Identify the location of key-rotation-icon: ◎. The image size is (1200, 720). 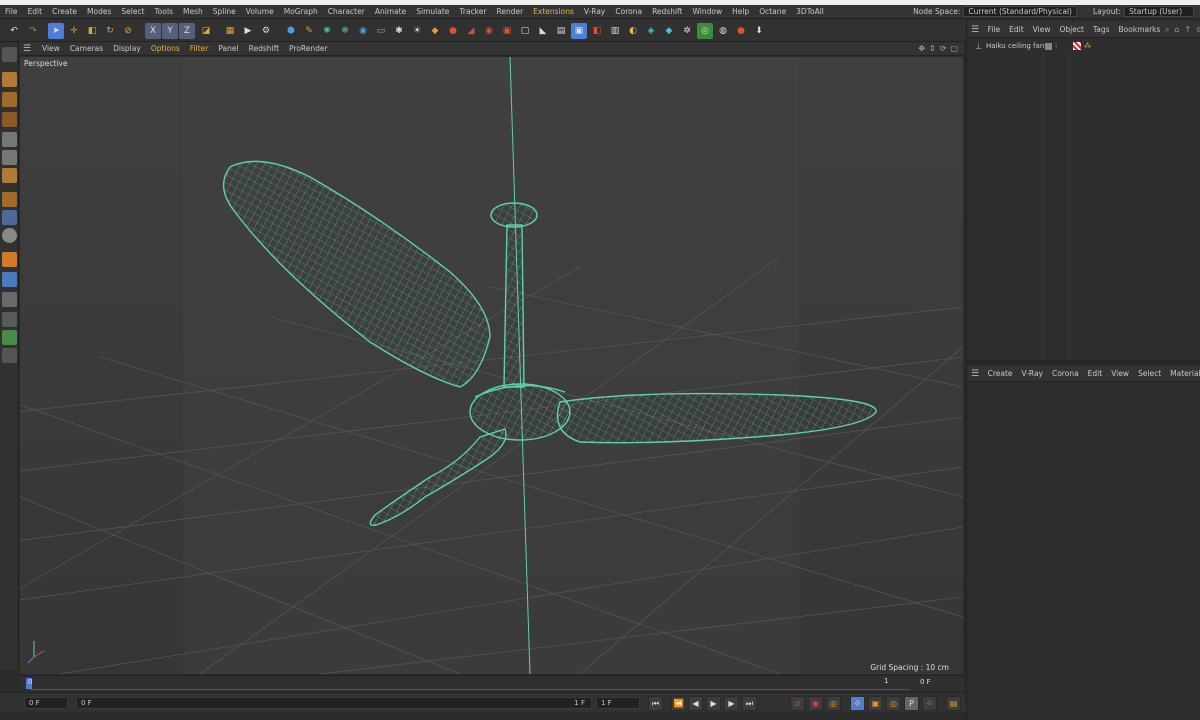
(893, 703).